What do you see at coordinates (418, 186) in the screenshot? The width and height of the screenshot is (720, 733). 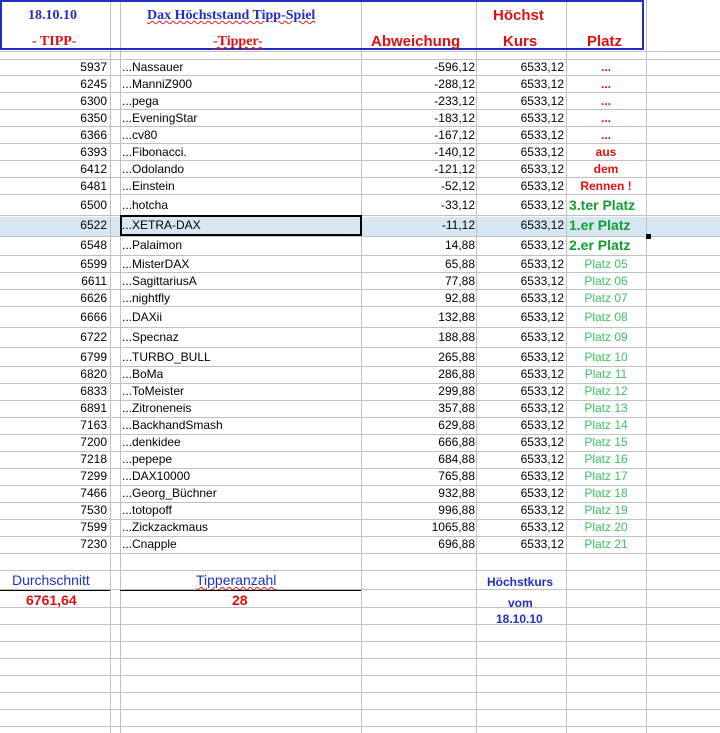 I see `abweichung-cell: -52,12` at bounding box center [418, 186].